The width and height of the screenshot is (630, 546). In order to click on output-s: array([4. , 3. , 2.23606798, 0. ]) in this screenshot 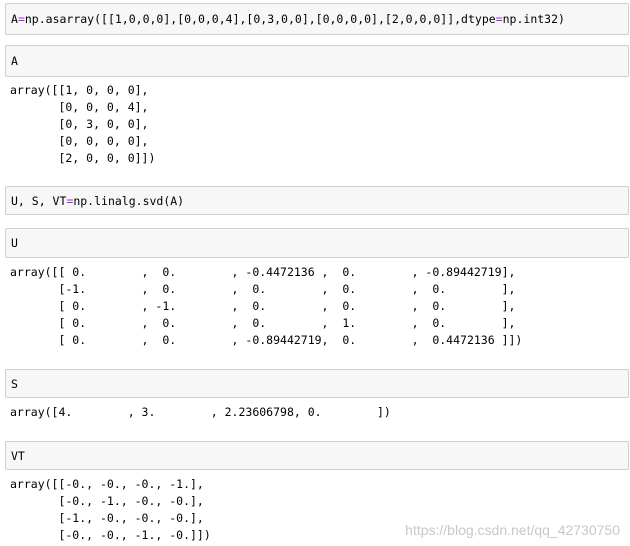, I will do `click(200, 412)`.